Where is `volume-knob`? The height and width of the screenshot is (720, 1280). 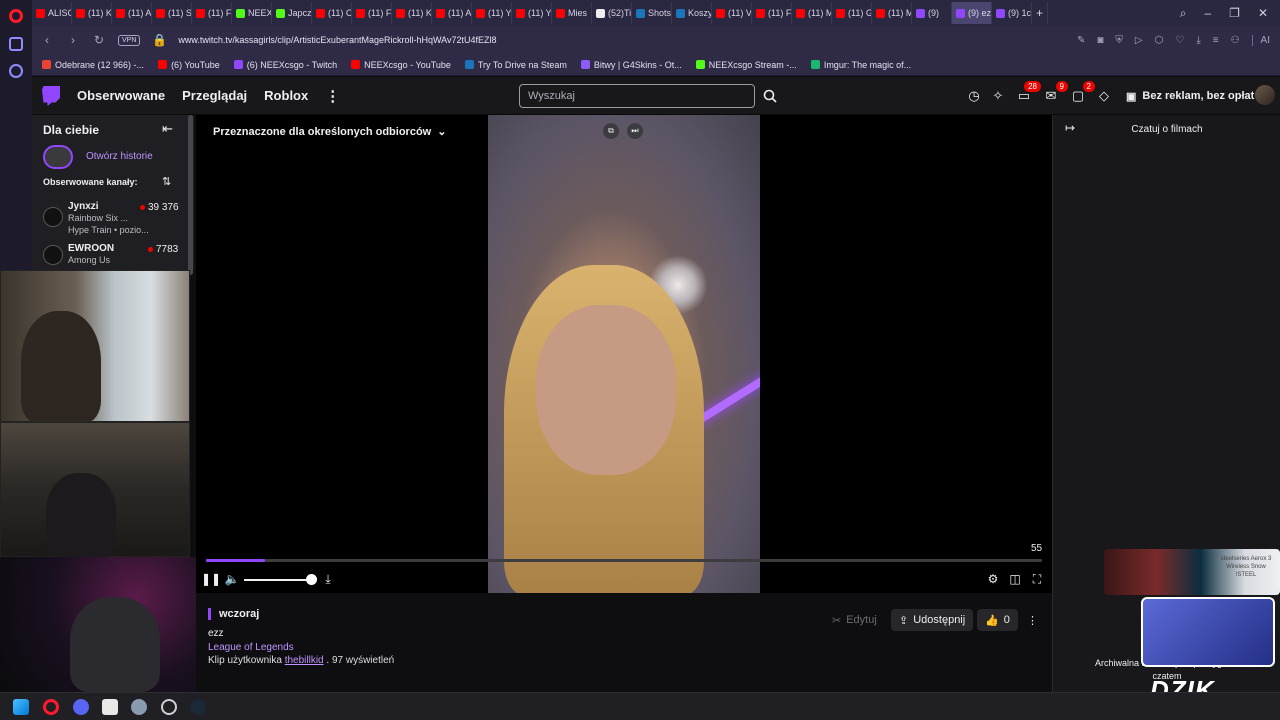
volume-knob is located at coordinates (311, 579).